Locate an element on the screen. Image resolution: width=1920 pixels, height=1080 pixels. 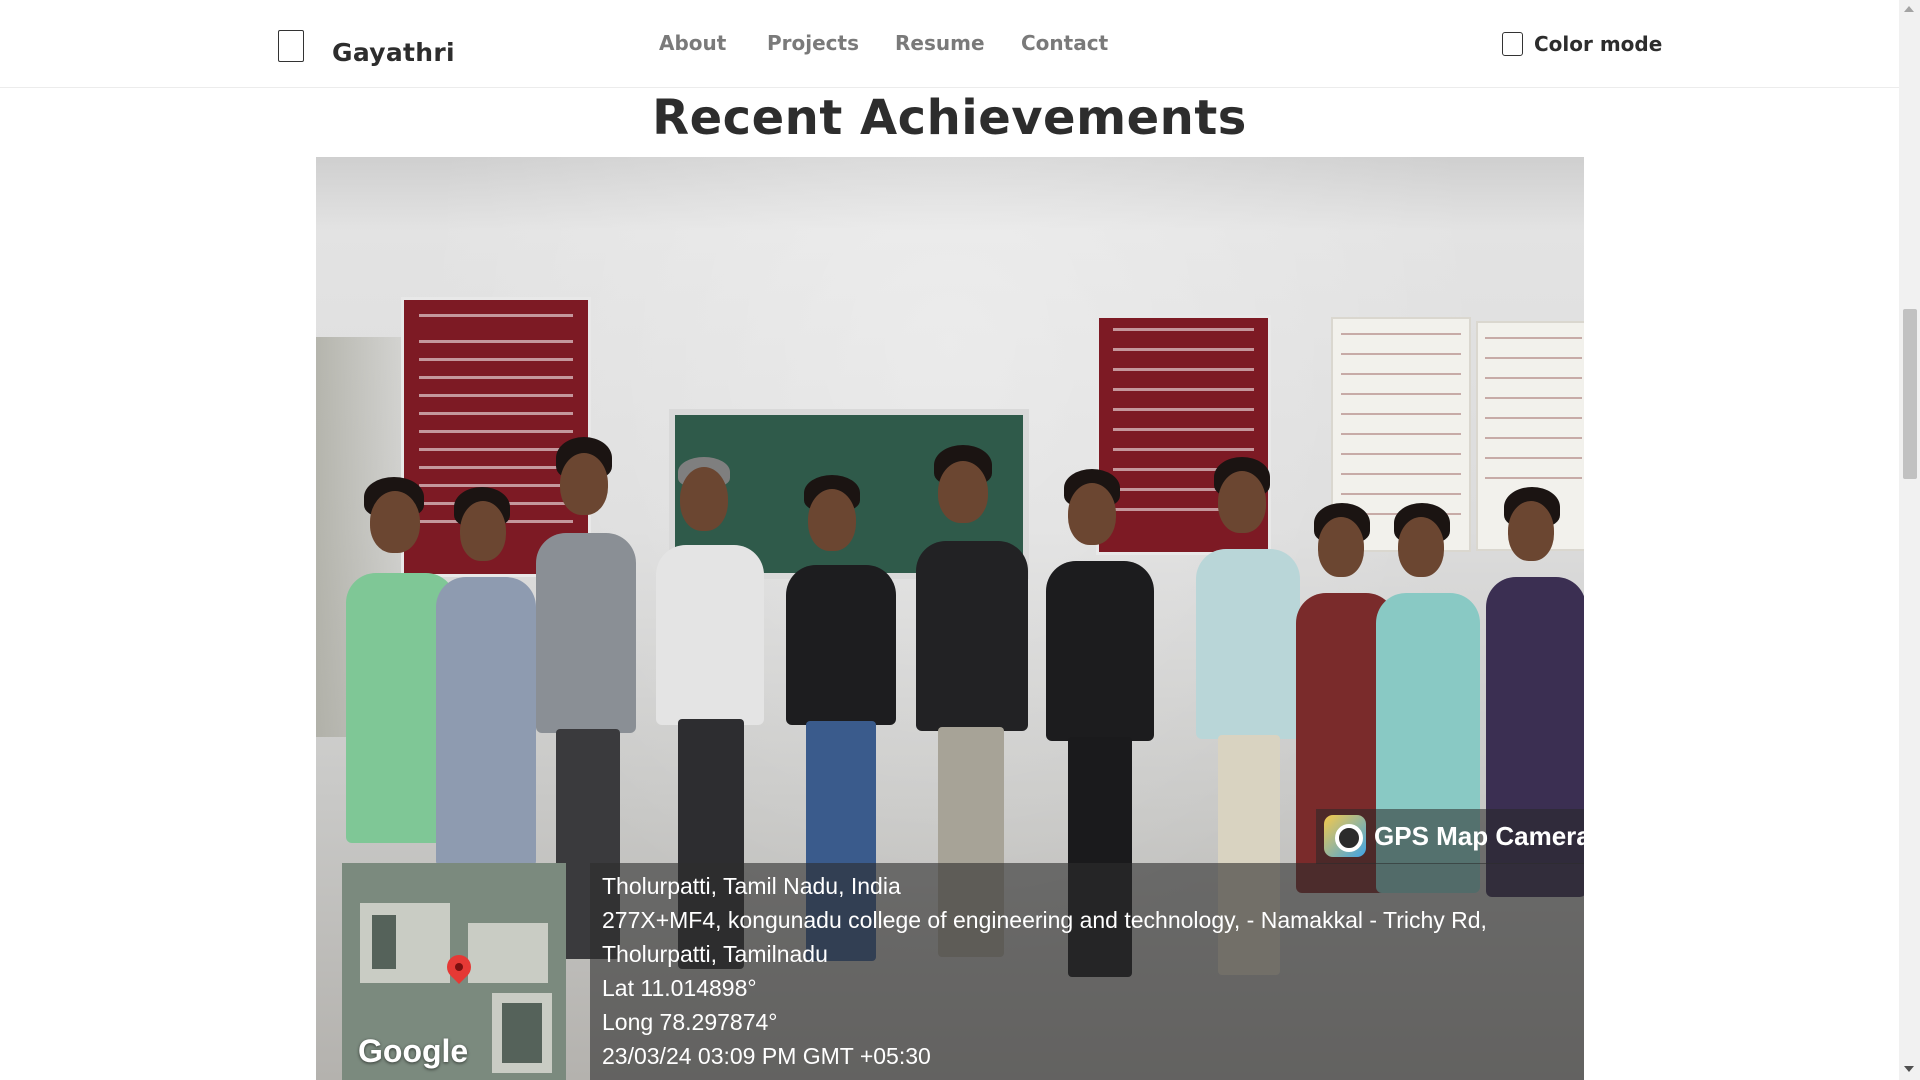
scroll-thumb is located at coordinates (1910, 394).